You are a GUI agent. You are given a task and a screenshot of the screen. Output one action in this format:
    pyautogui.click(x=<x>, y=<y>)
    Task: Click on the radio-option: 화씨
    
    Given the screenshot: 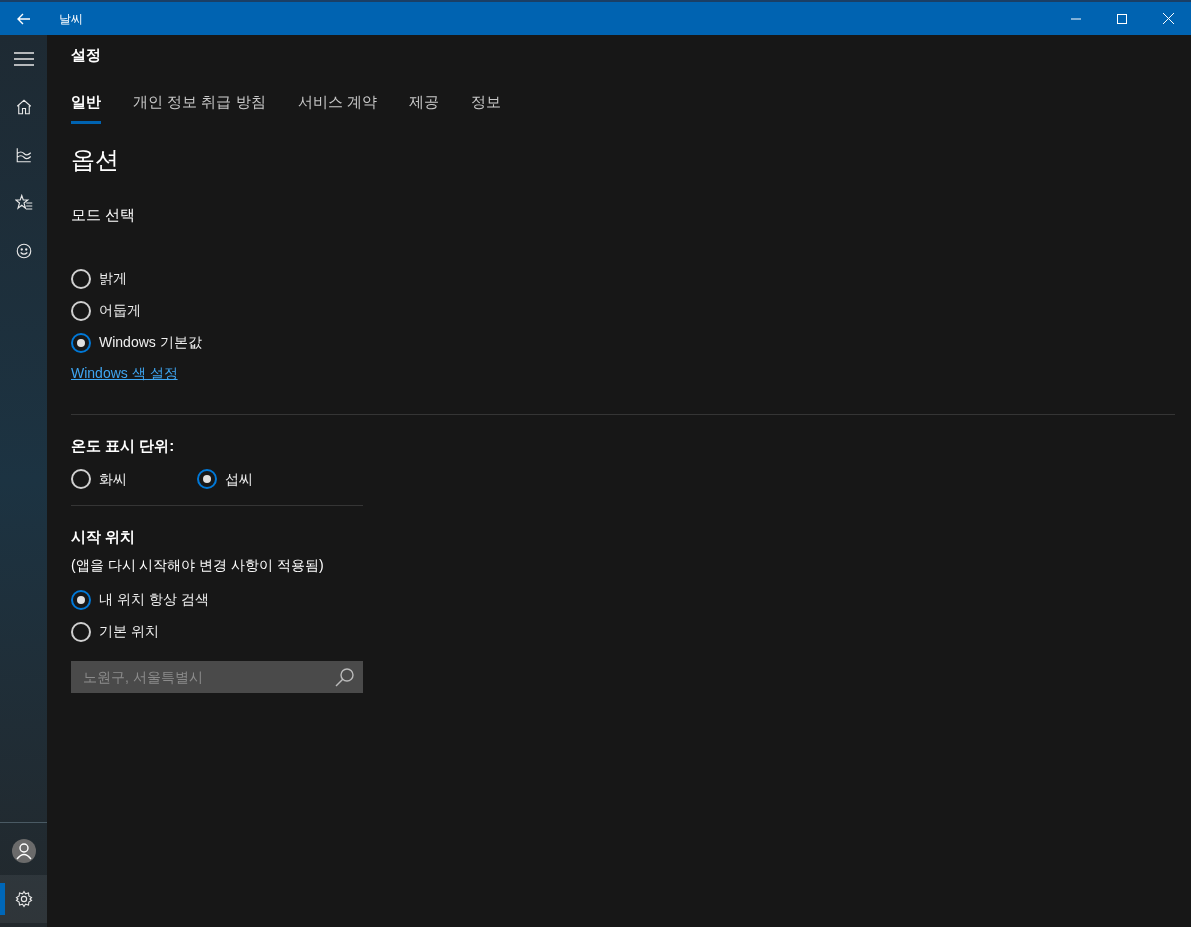 What is the action you would take?
    pyautogui.click(x=99, y=479)
    